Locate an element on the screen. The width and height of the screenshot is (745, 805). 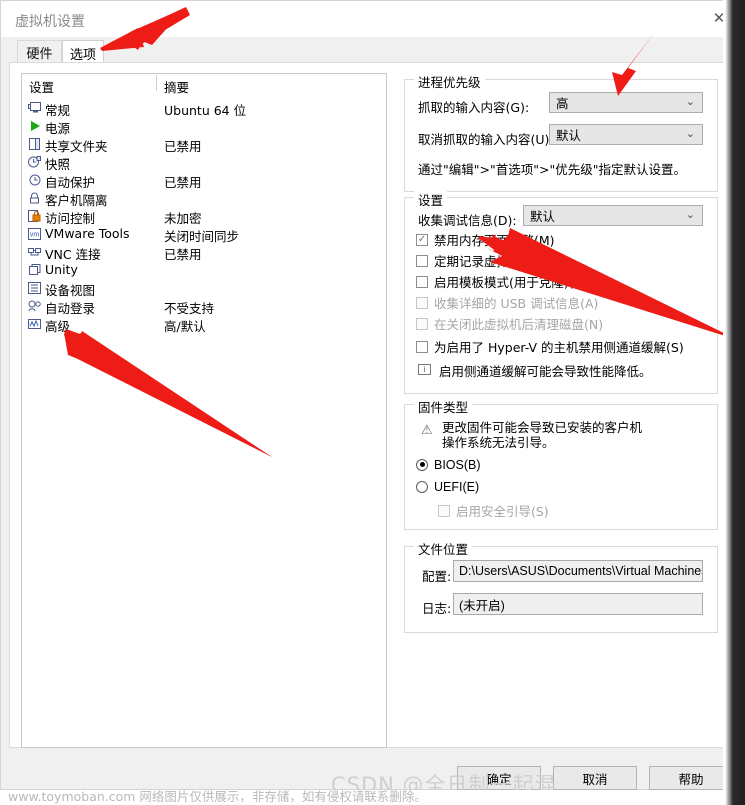
list-item-advanced: 高级 高/默认 is located at coordinates (205, 324).